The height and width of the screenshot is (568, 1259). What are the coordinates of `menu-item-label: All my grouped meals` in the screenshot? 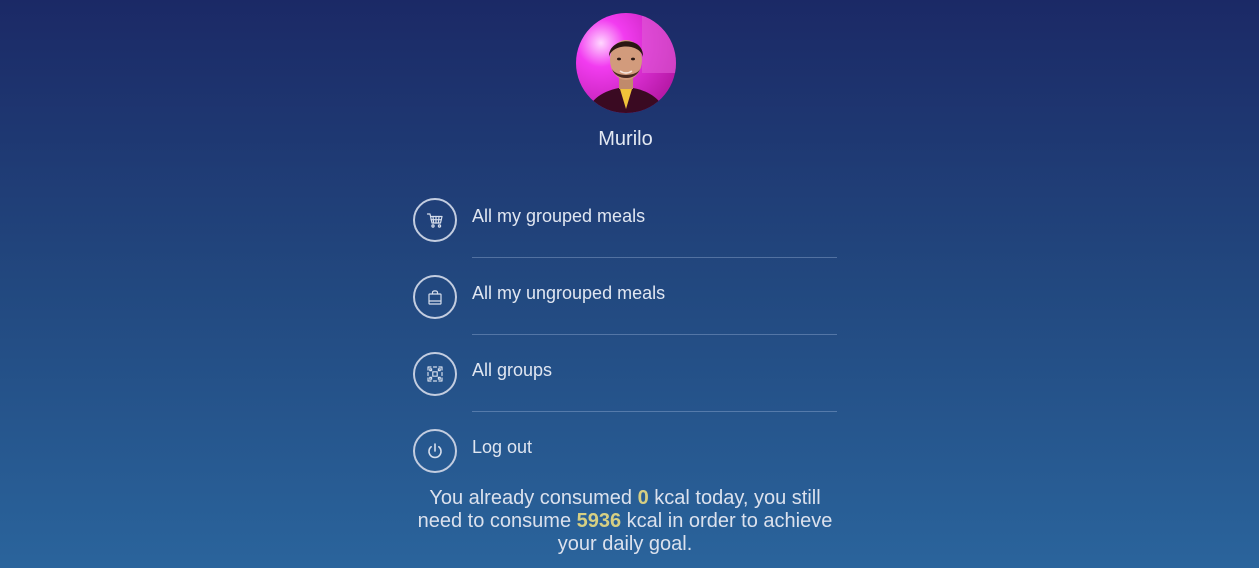 It's located at (559, 216).